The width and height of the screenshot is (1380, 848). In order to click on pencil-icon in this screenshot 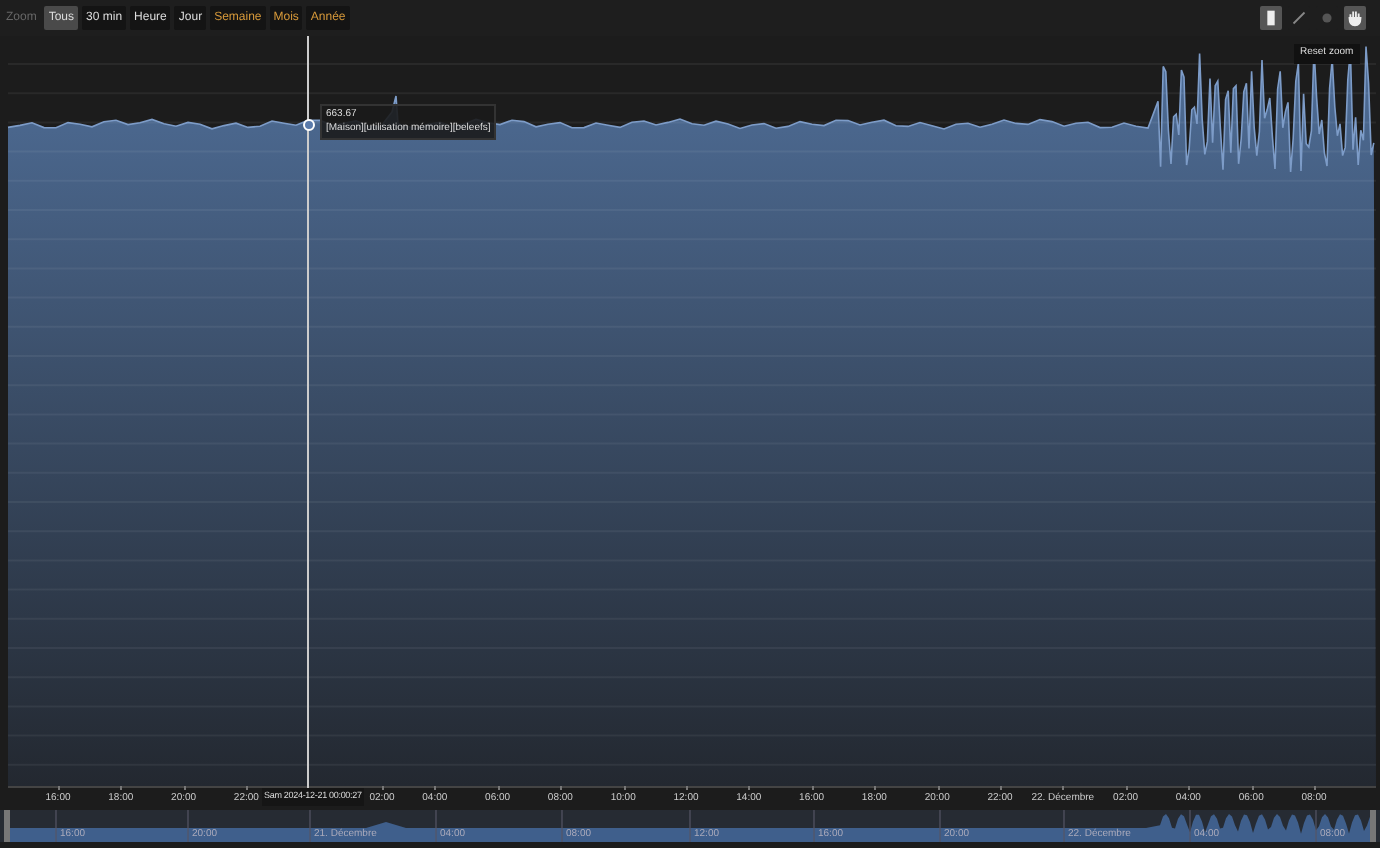, I will do `click(1299, 18)`.